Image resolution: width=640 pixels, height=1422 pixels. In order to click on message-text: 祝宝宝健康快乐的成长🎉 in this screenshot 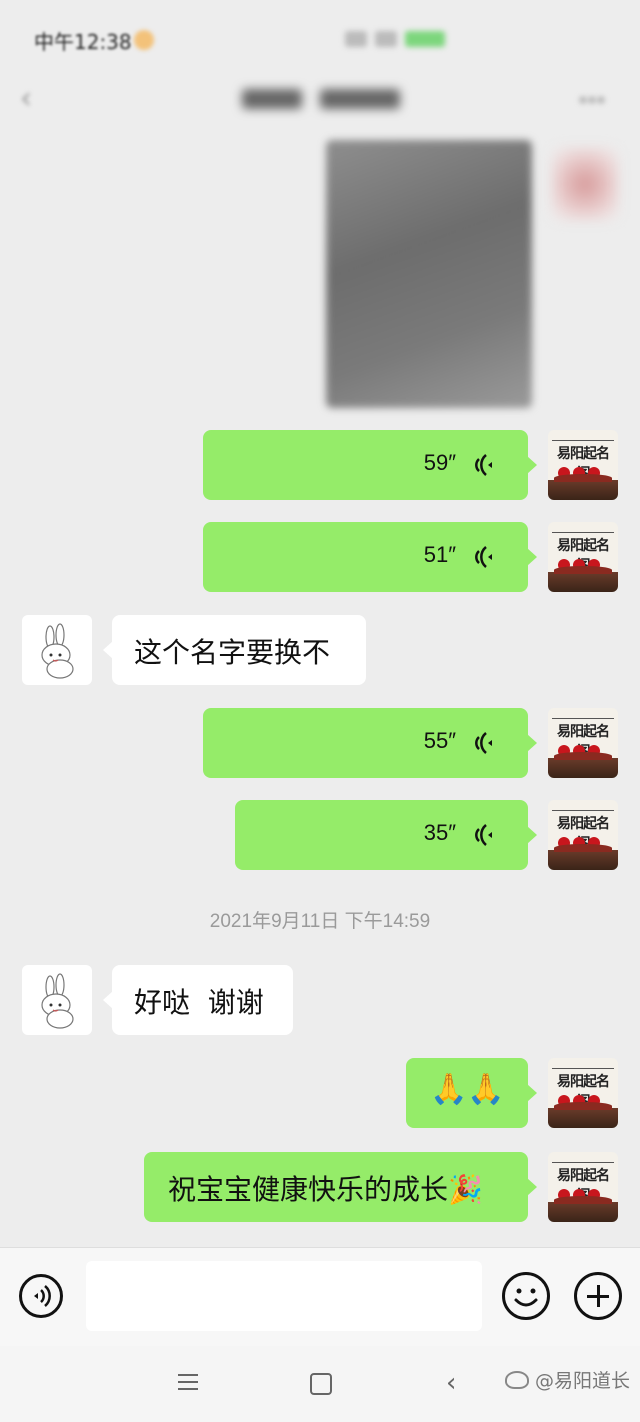, I will do `click(325, 1189)`.